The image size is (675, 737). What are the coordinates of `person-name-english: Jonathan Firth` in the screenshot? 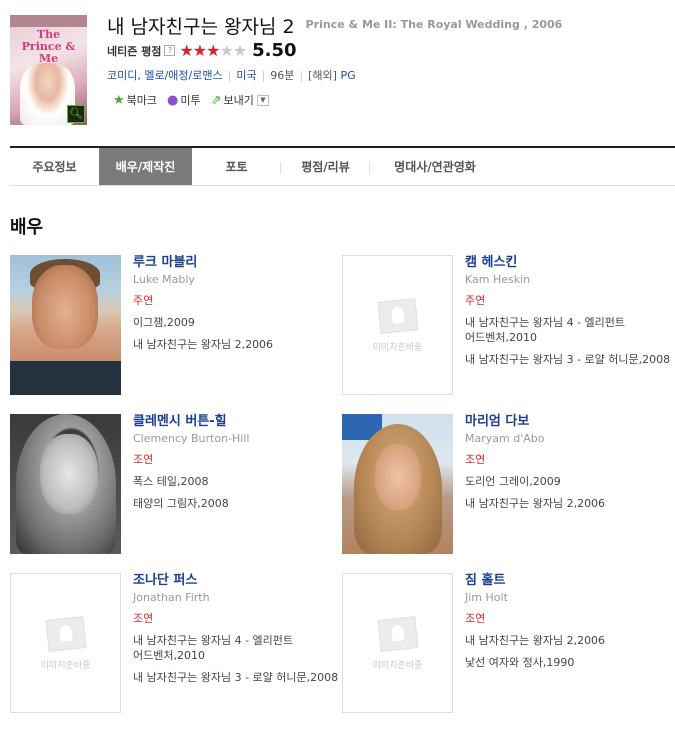 It's located at (171, 597).